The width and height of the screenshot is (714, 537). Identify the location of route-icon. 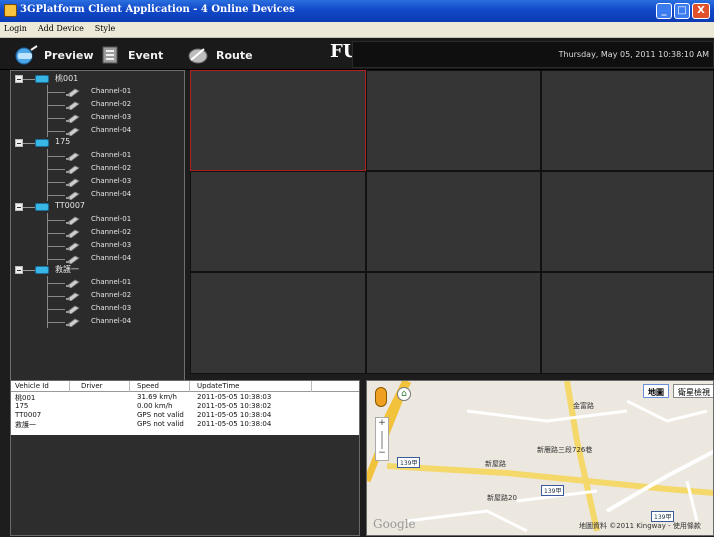
(198, 56).